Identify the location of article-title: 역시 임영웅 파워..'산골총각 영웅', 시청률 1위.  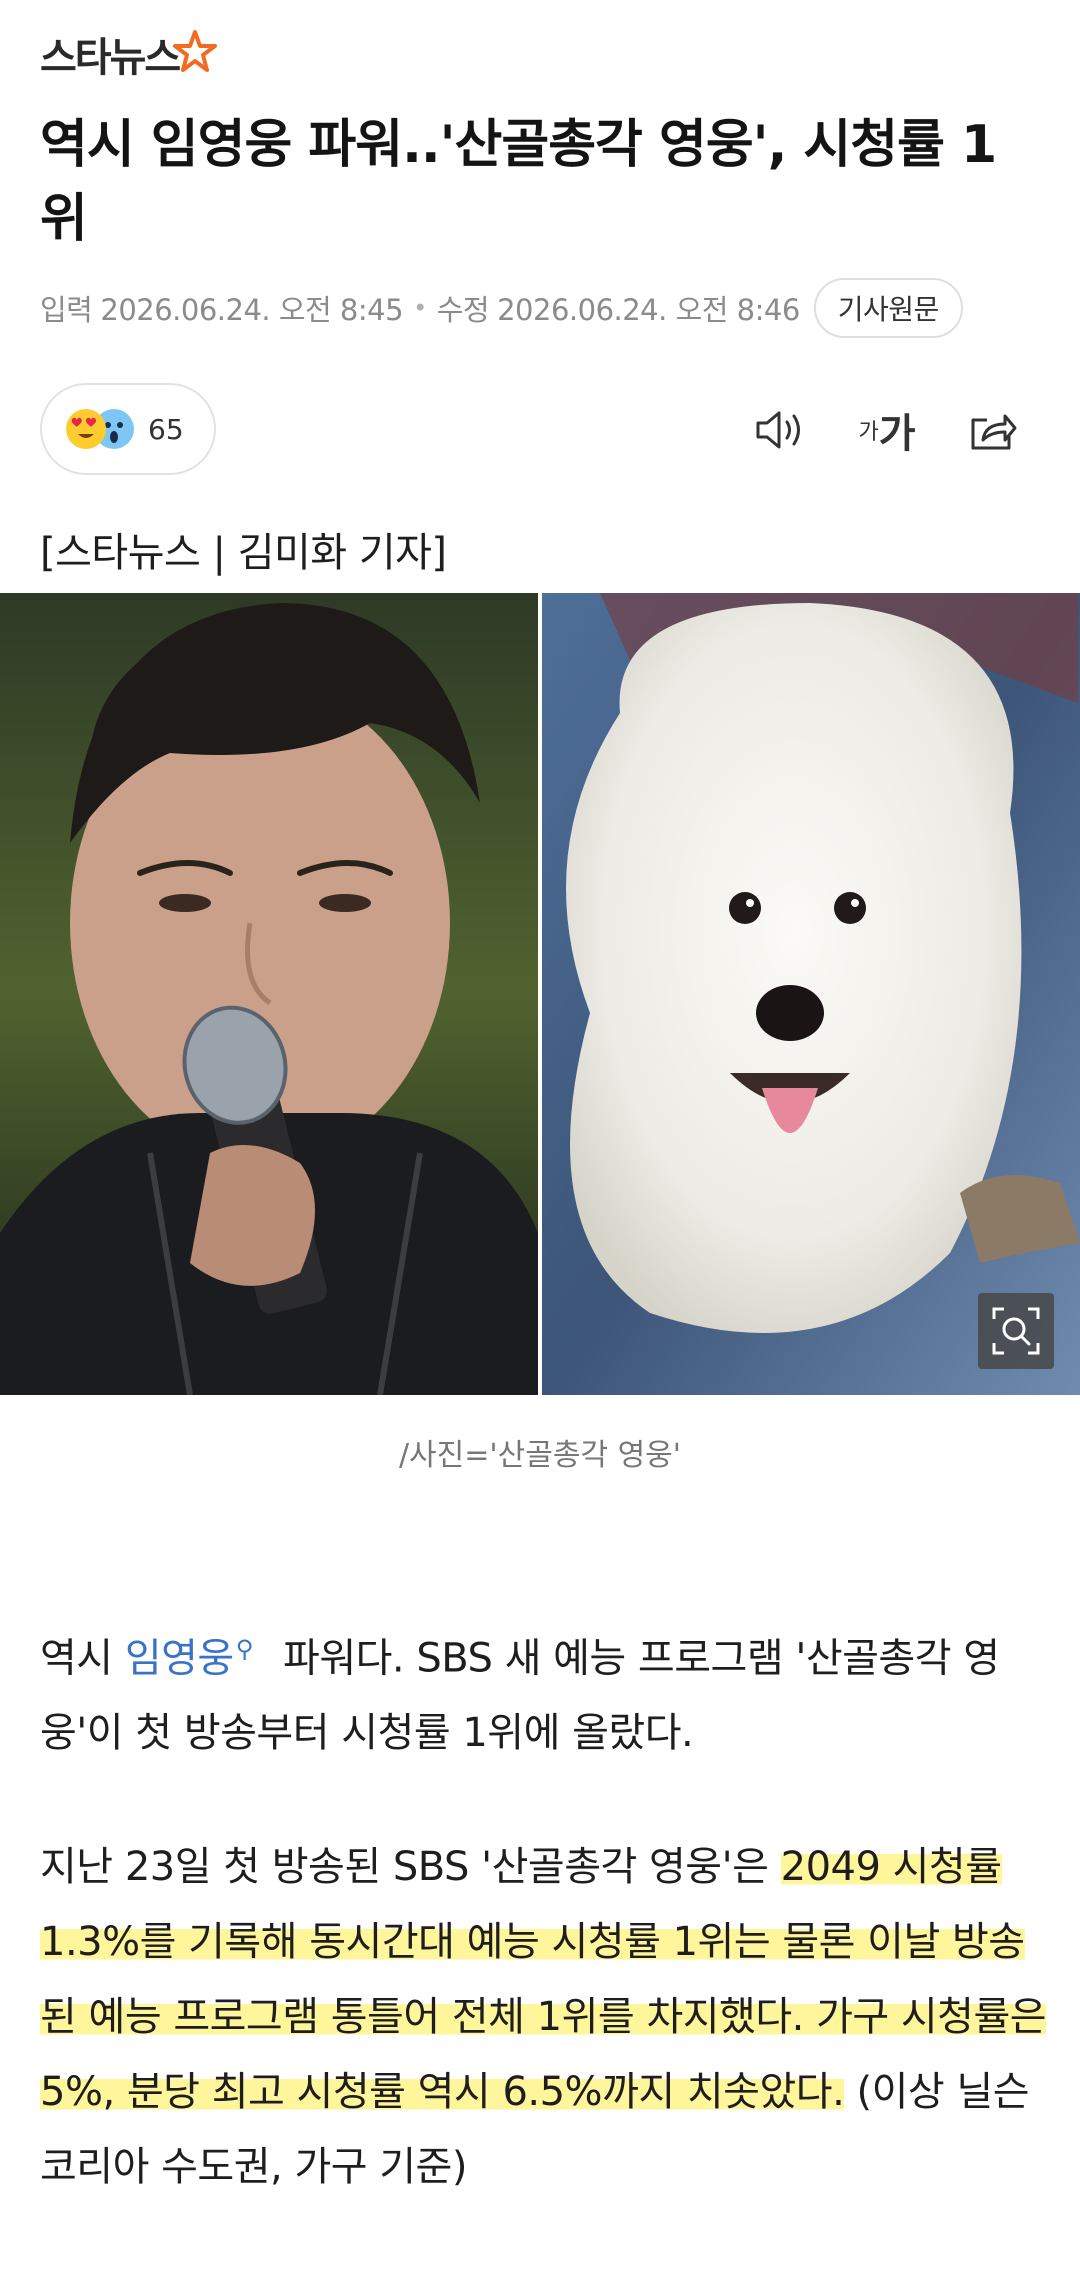
(518, 182).